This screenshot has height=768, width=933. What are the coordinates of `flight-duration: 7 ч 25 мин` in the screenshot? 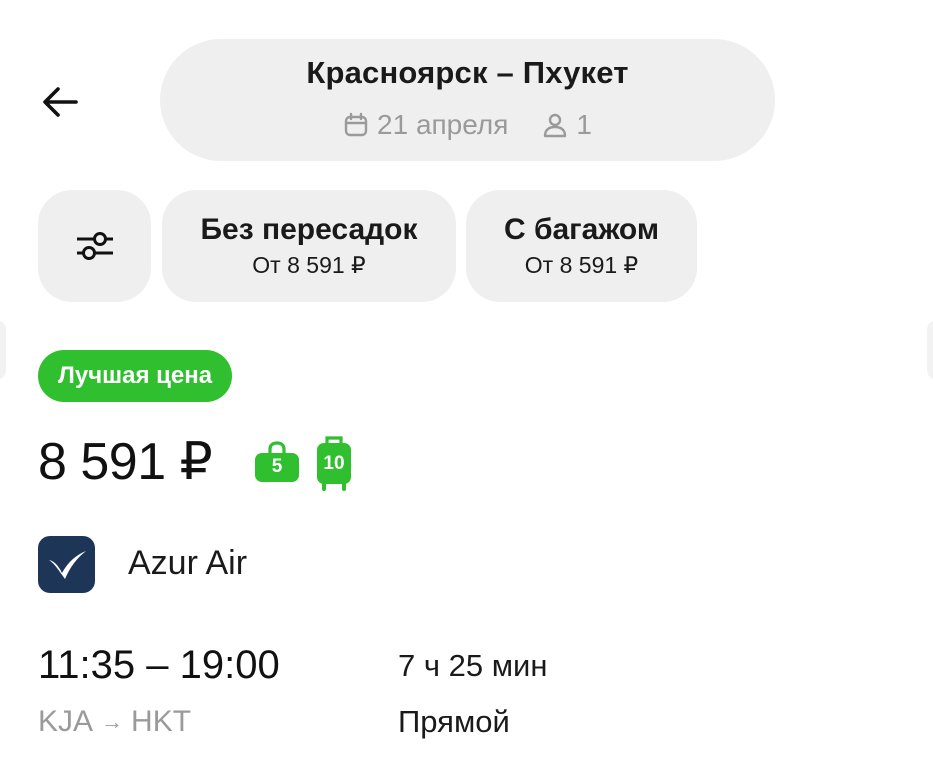 It's located at (473, 665).